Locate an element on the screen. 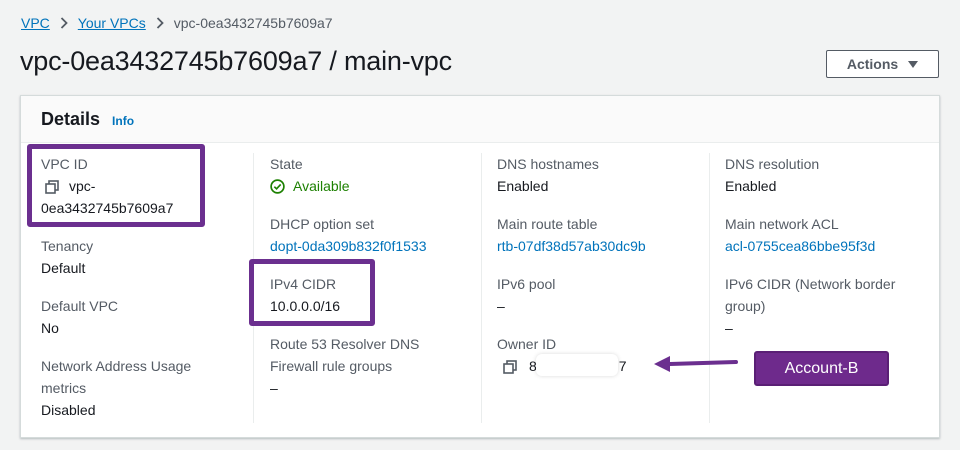 This screenshot has height=450, width=960. nau-metrics-label-line1: Network Address Usage is located at coordinates (116, 366).